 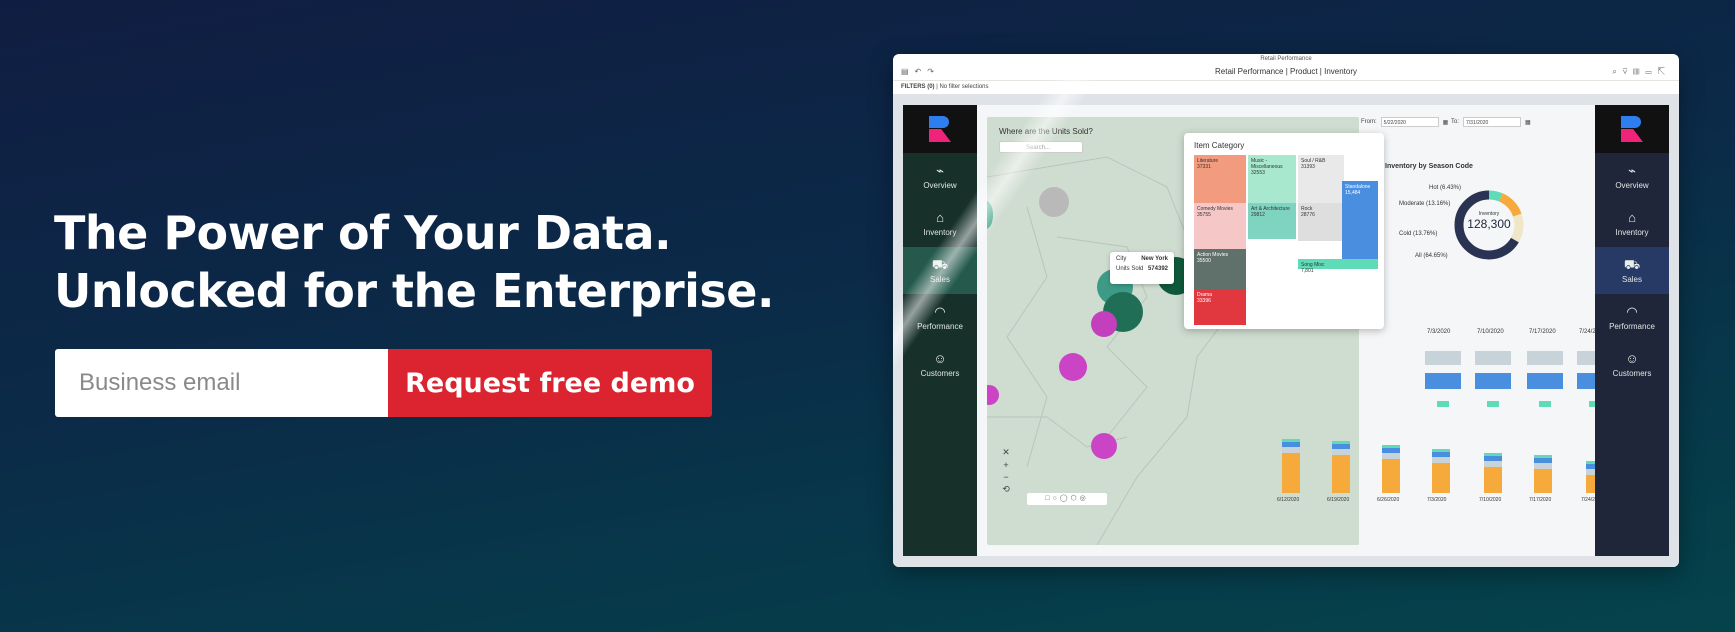 I want to click on demo-signup-form: Request free demo, so click(x=383, y=383).